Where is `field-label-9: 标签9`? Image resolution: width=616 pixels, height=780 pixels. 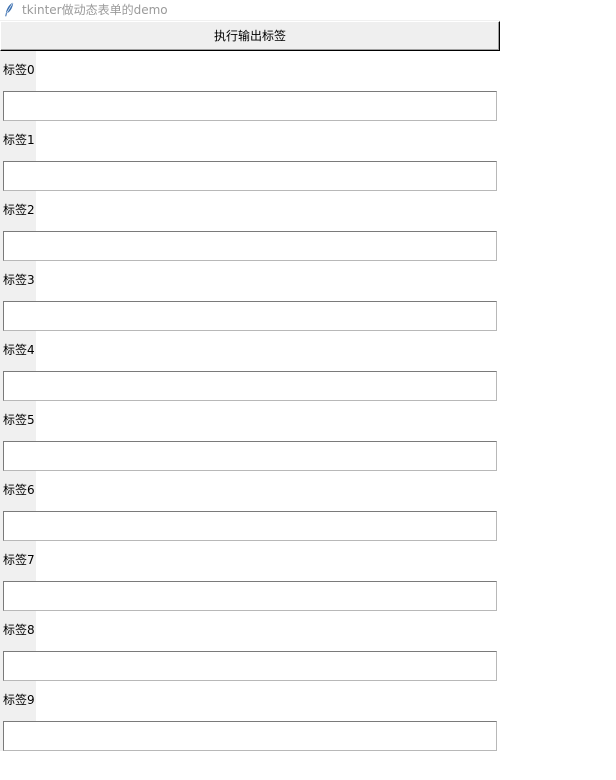
field-label-9: 标签9 is located at coordinates (19, 700).